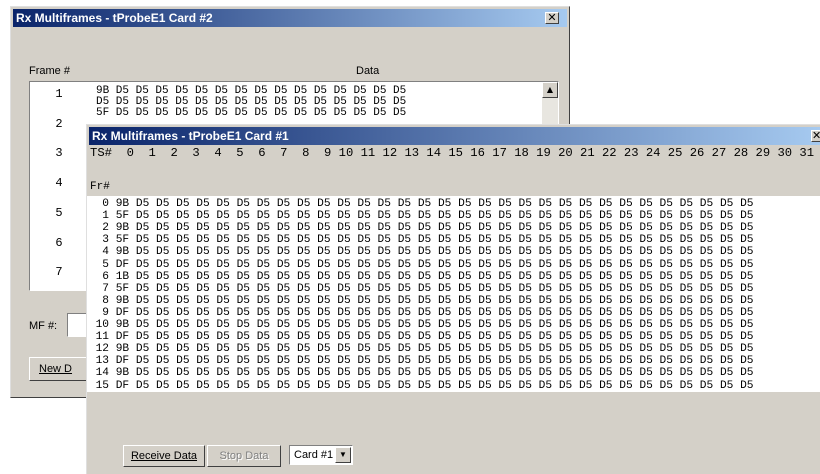 The image size is (820, 474). I want to click on row-frame-index: 7, so click(105, 288).